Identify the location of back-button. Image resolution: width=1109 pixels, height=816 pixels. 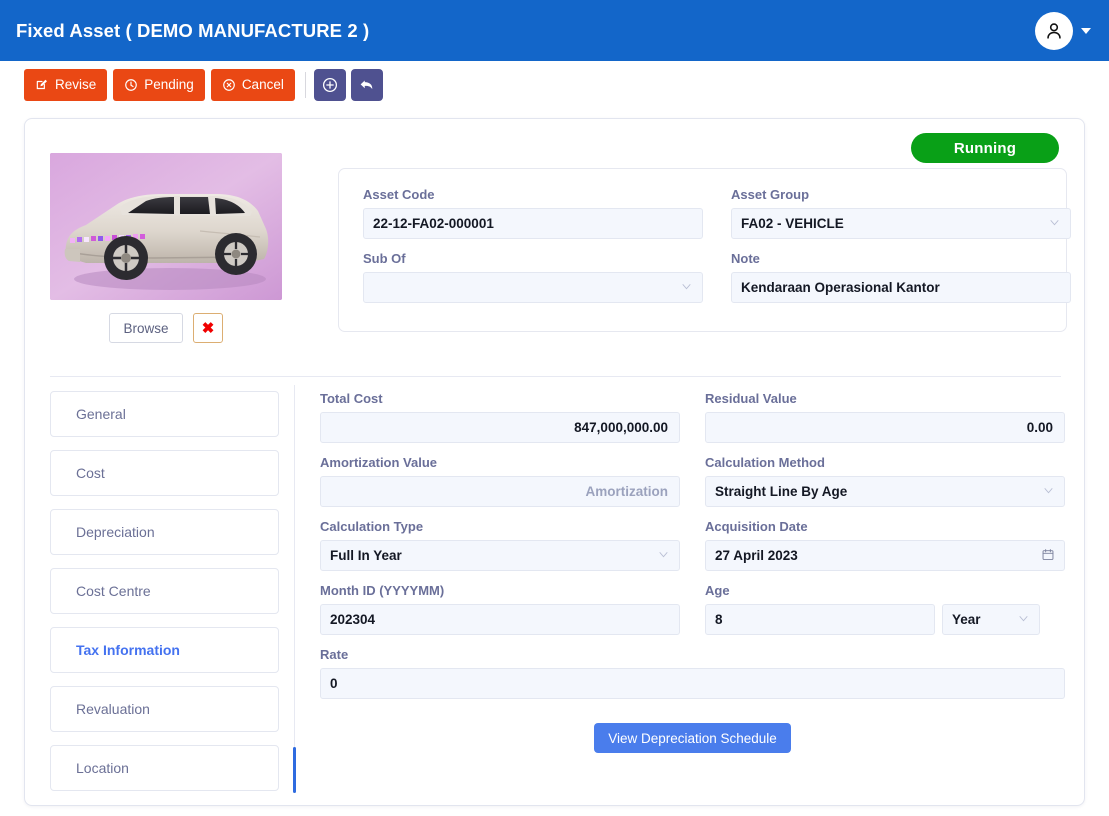
(366, 84).